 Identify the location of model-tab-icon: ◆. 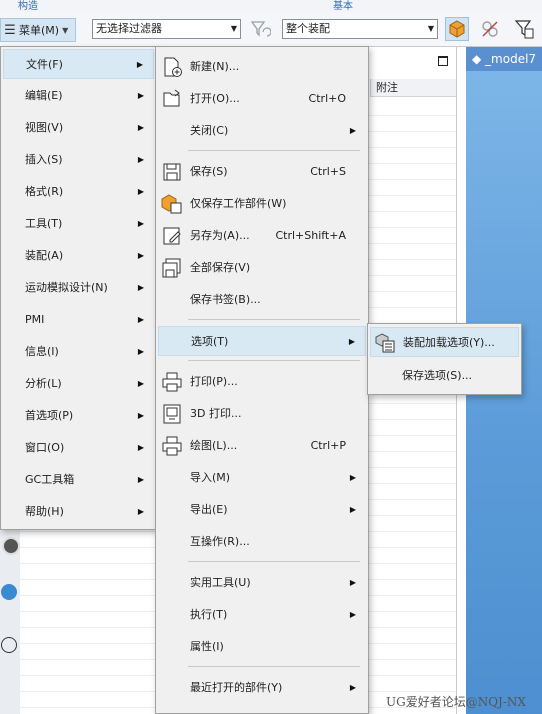
(479, 59).